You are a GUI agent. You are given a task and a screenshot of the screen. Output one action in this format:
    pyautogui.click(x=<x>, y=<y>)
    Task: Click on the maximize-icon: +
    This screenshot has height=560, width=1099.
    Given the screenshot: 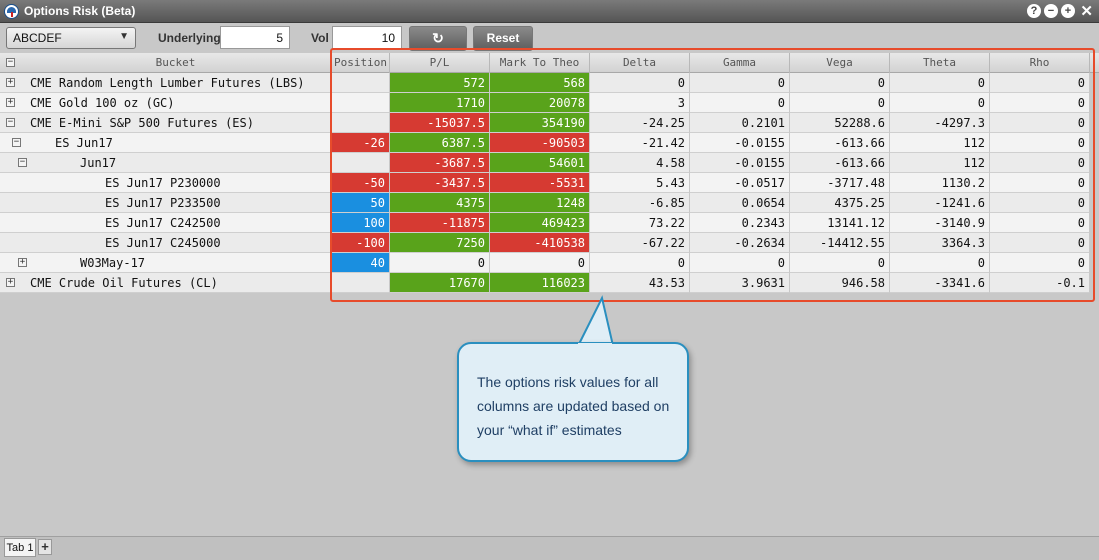 What is the action you would take?
    pyautogui.click(x=1068, y=11)
    